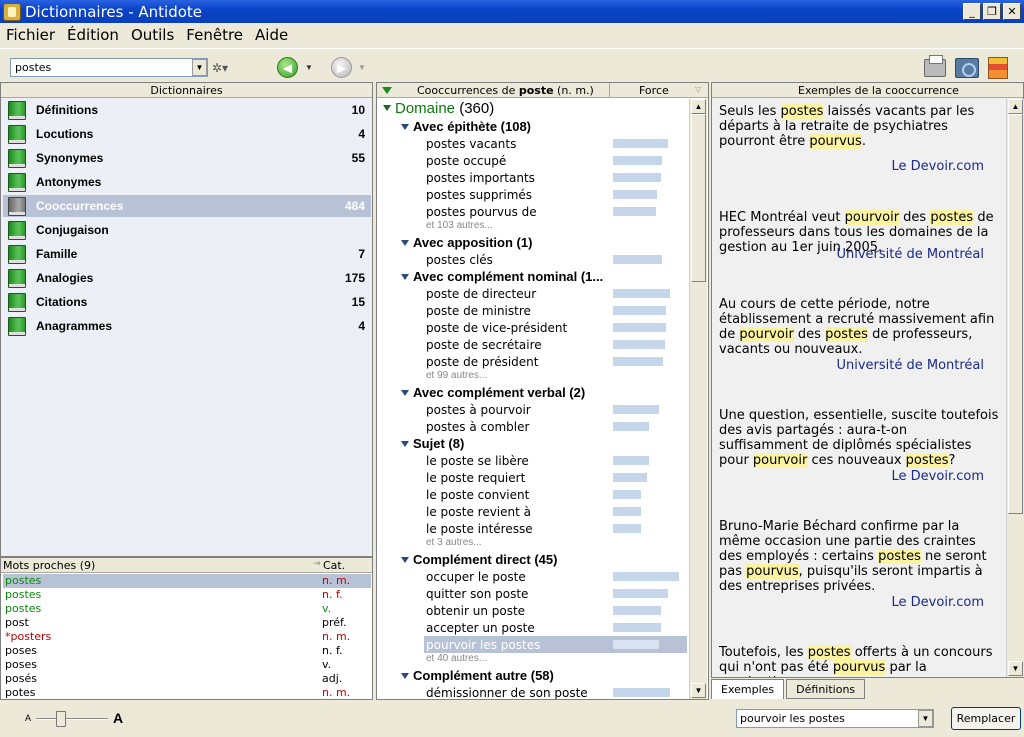 The height and width of the screenshot is (737, 1024). I want to click on dict-item-2: Synonymes 55, so click(187, 158).